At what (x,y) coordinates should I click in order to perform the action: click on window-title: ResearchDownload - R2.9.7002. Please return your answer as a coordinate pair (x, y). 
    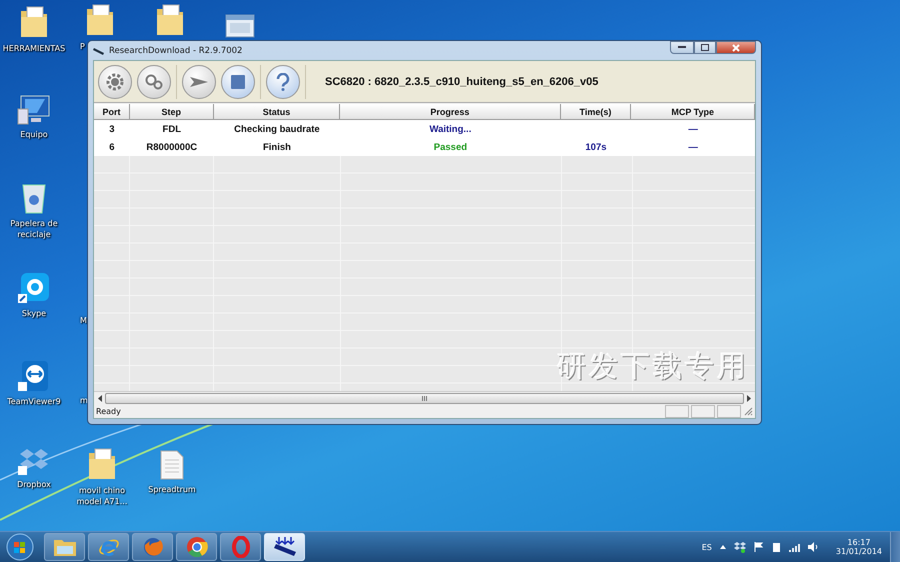
    Looking at the image, I should click on (176, 51).